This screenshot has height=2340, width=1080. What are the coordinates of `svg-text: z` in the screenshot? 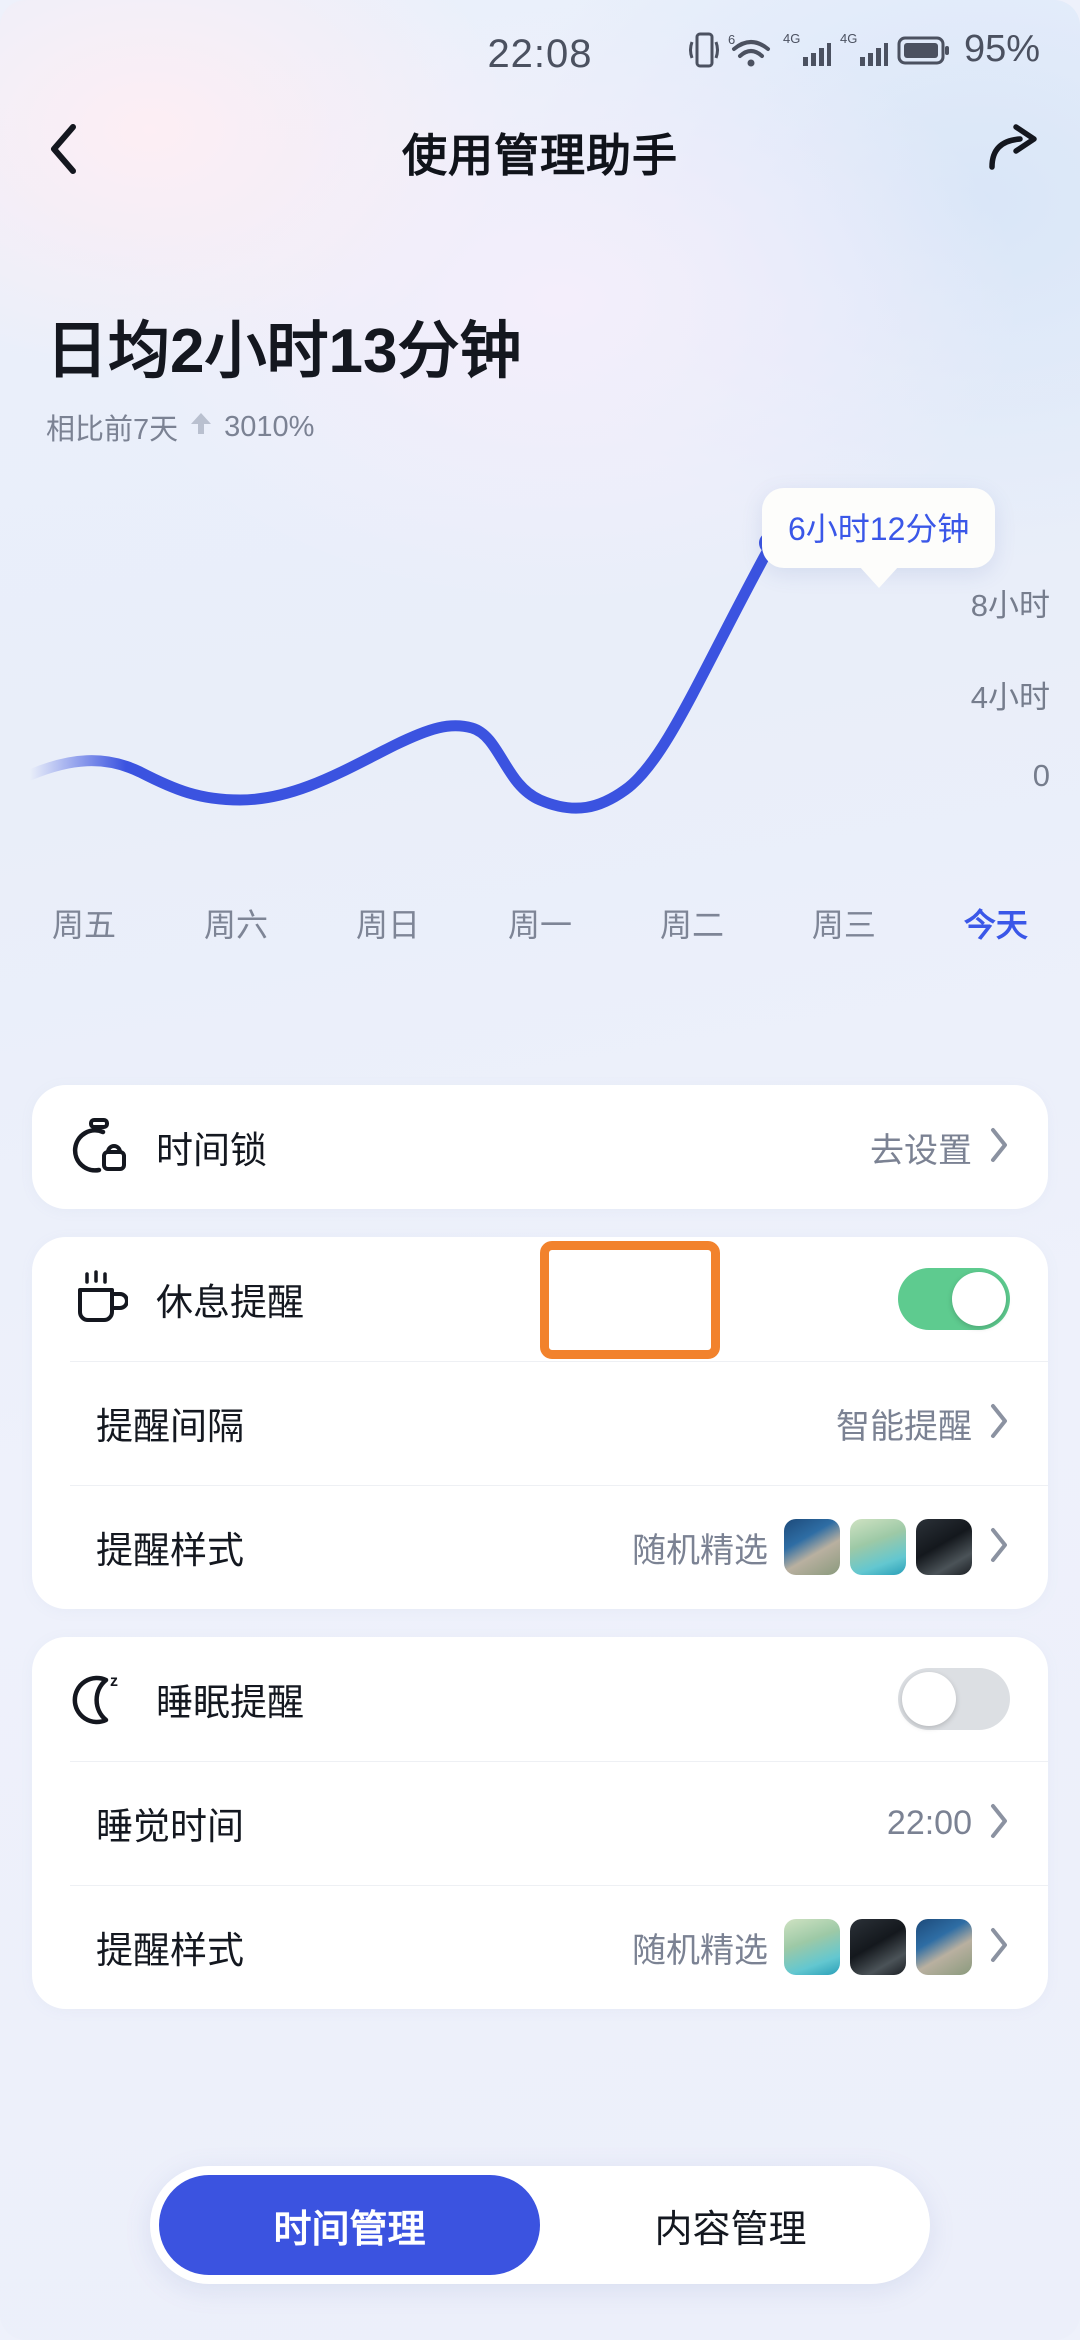 It's located at (114, 1681).